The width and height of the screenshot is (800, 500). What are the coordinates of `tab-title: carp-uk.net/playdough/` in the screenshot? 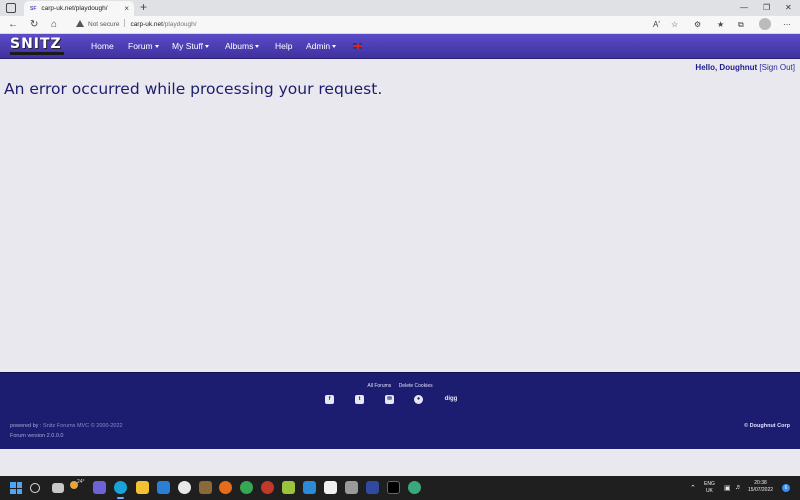 It's located at (74, 8).